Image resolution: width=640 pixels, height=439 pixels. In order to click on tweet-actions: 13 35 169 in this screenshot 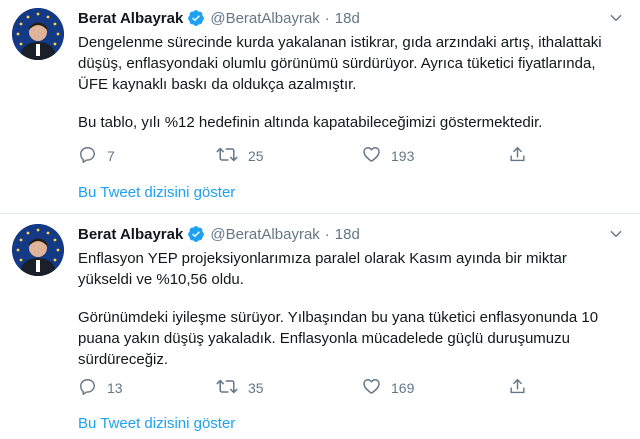, I will do `click(318, 388)`.